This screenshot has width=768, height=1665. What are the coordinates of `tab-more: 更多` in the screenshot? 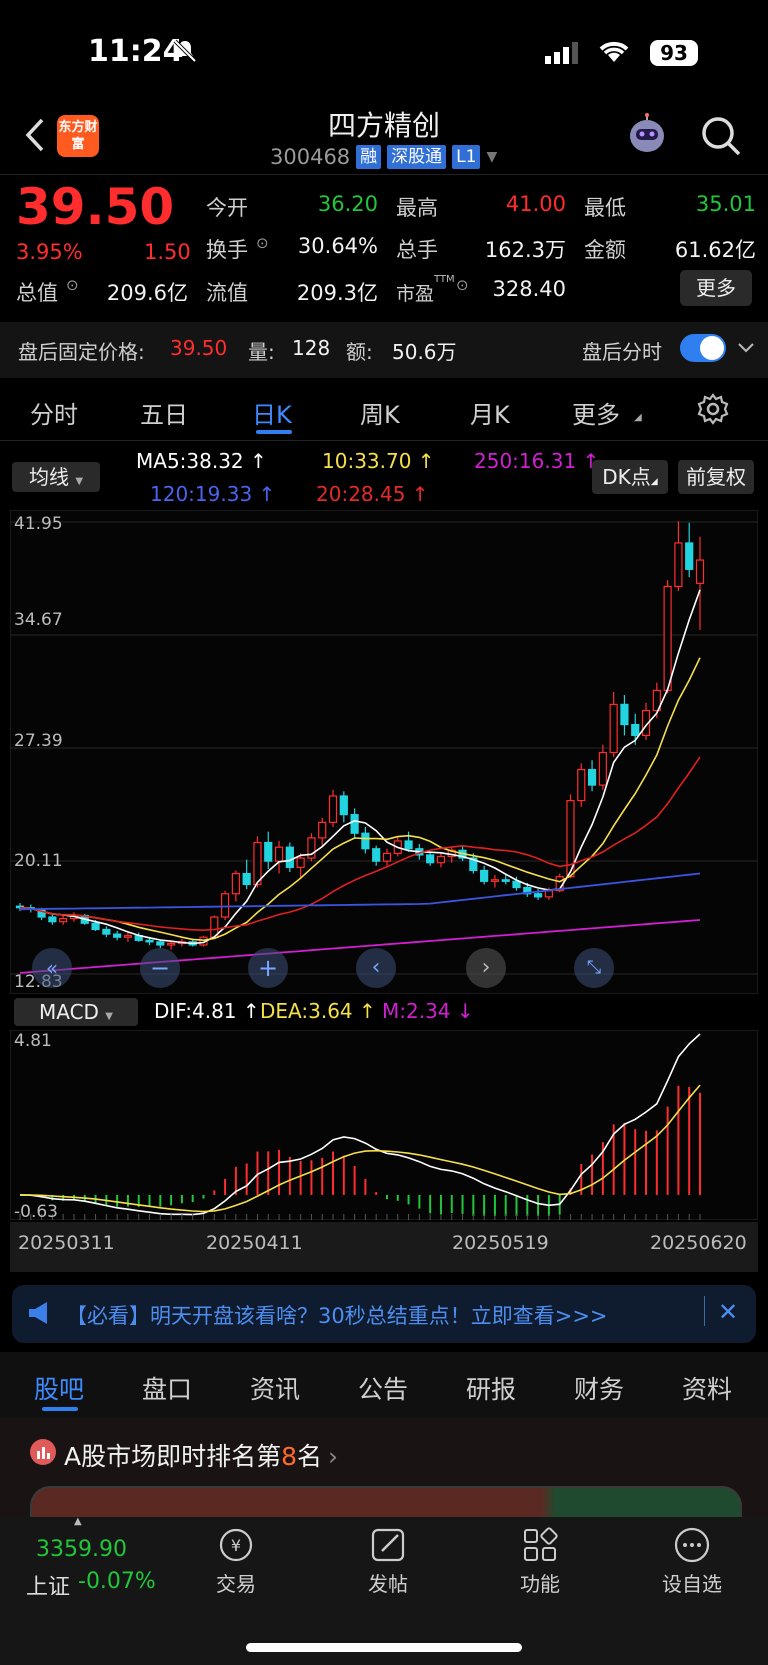 It's located at (596, 412).